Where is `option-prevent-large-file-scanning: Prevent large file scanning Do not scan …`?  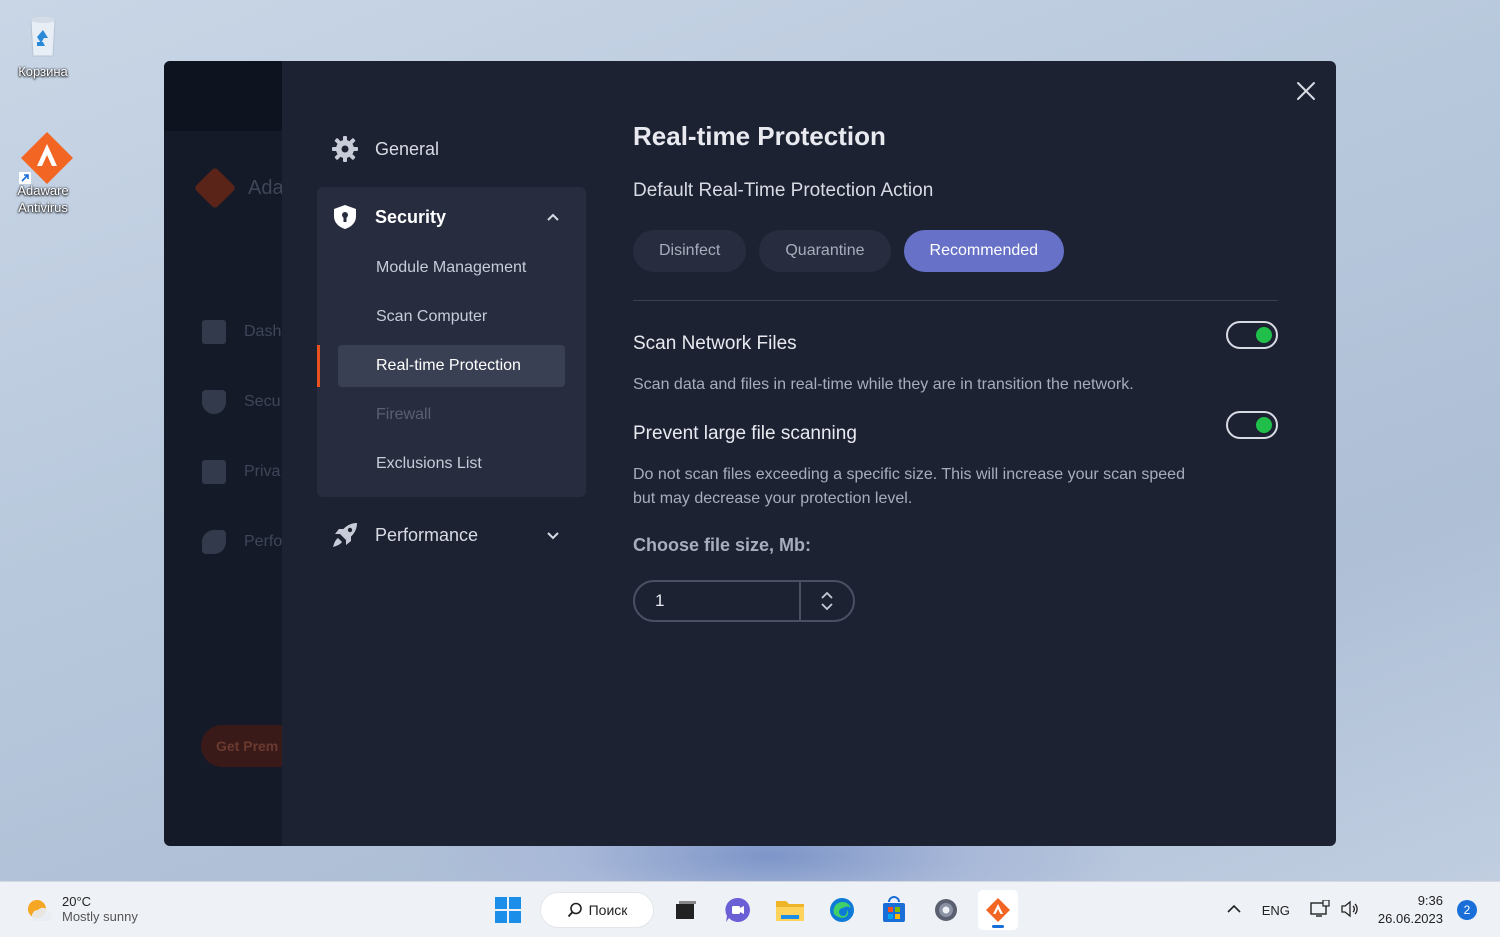 option-prevent-large-file-scanning: Prevent large file scanning Do not scan … is located at coordinates (955, 461).